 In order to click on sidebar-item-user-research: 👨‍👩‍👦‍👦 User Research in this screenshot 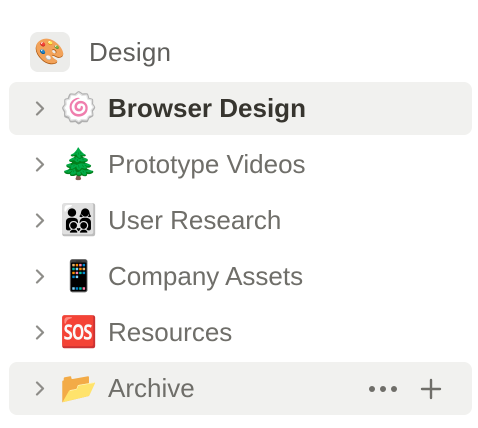, I will do `click(240, 220)`.